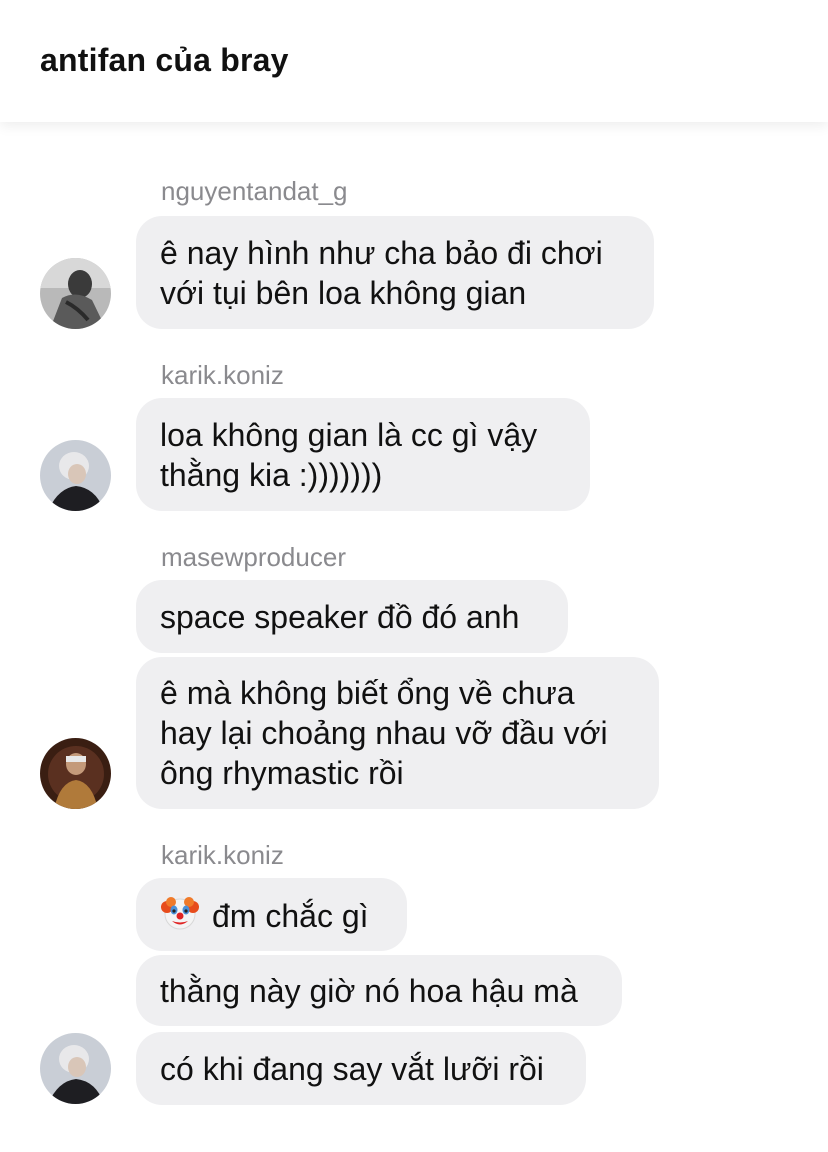  Describe the element at coordinates (414, 61) in the screenshot. I see `chat-header: antifan của bray` at that location.